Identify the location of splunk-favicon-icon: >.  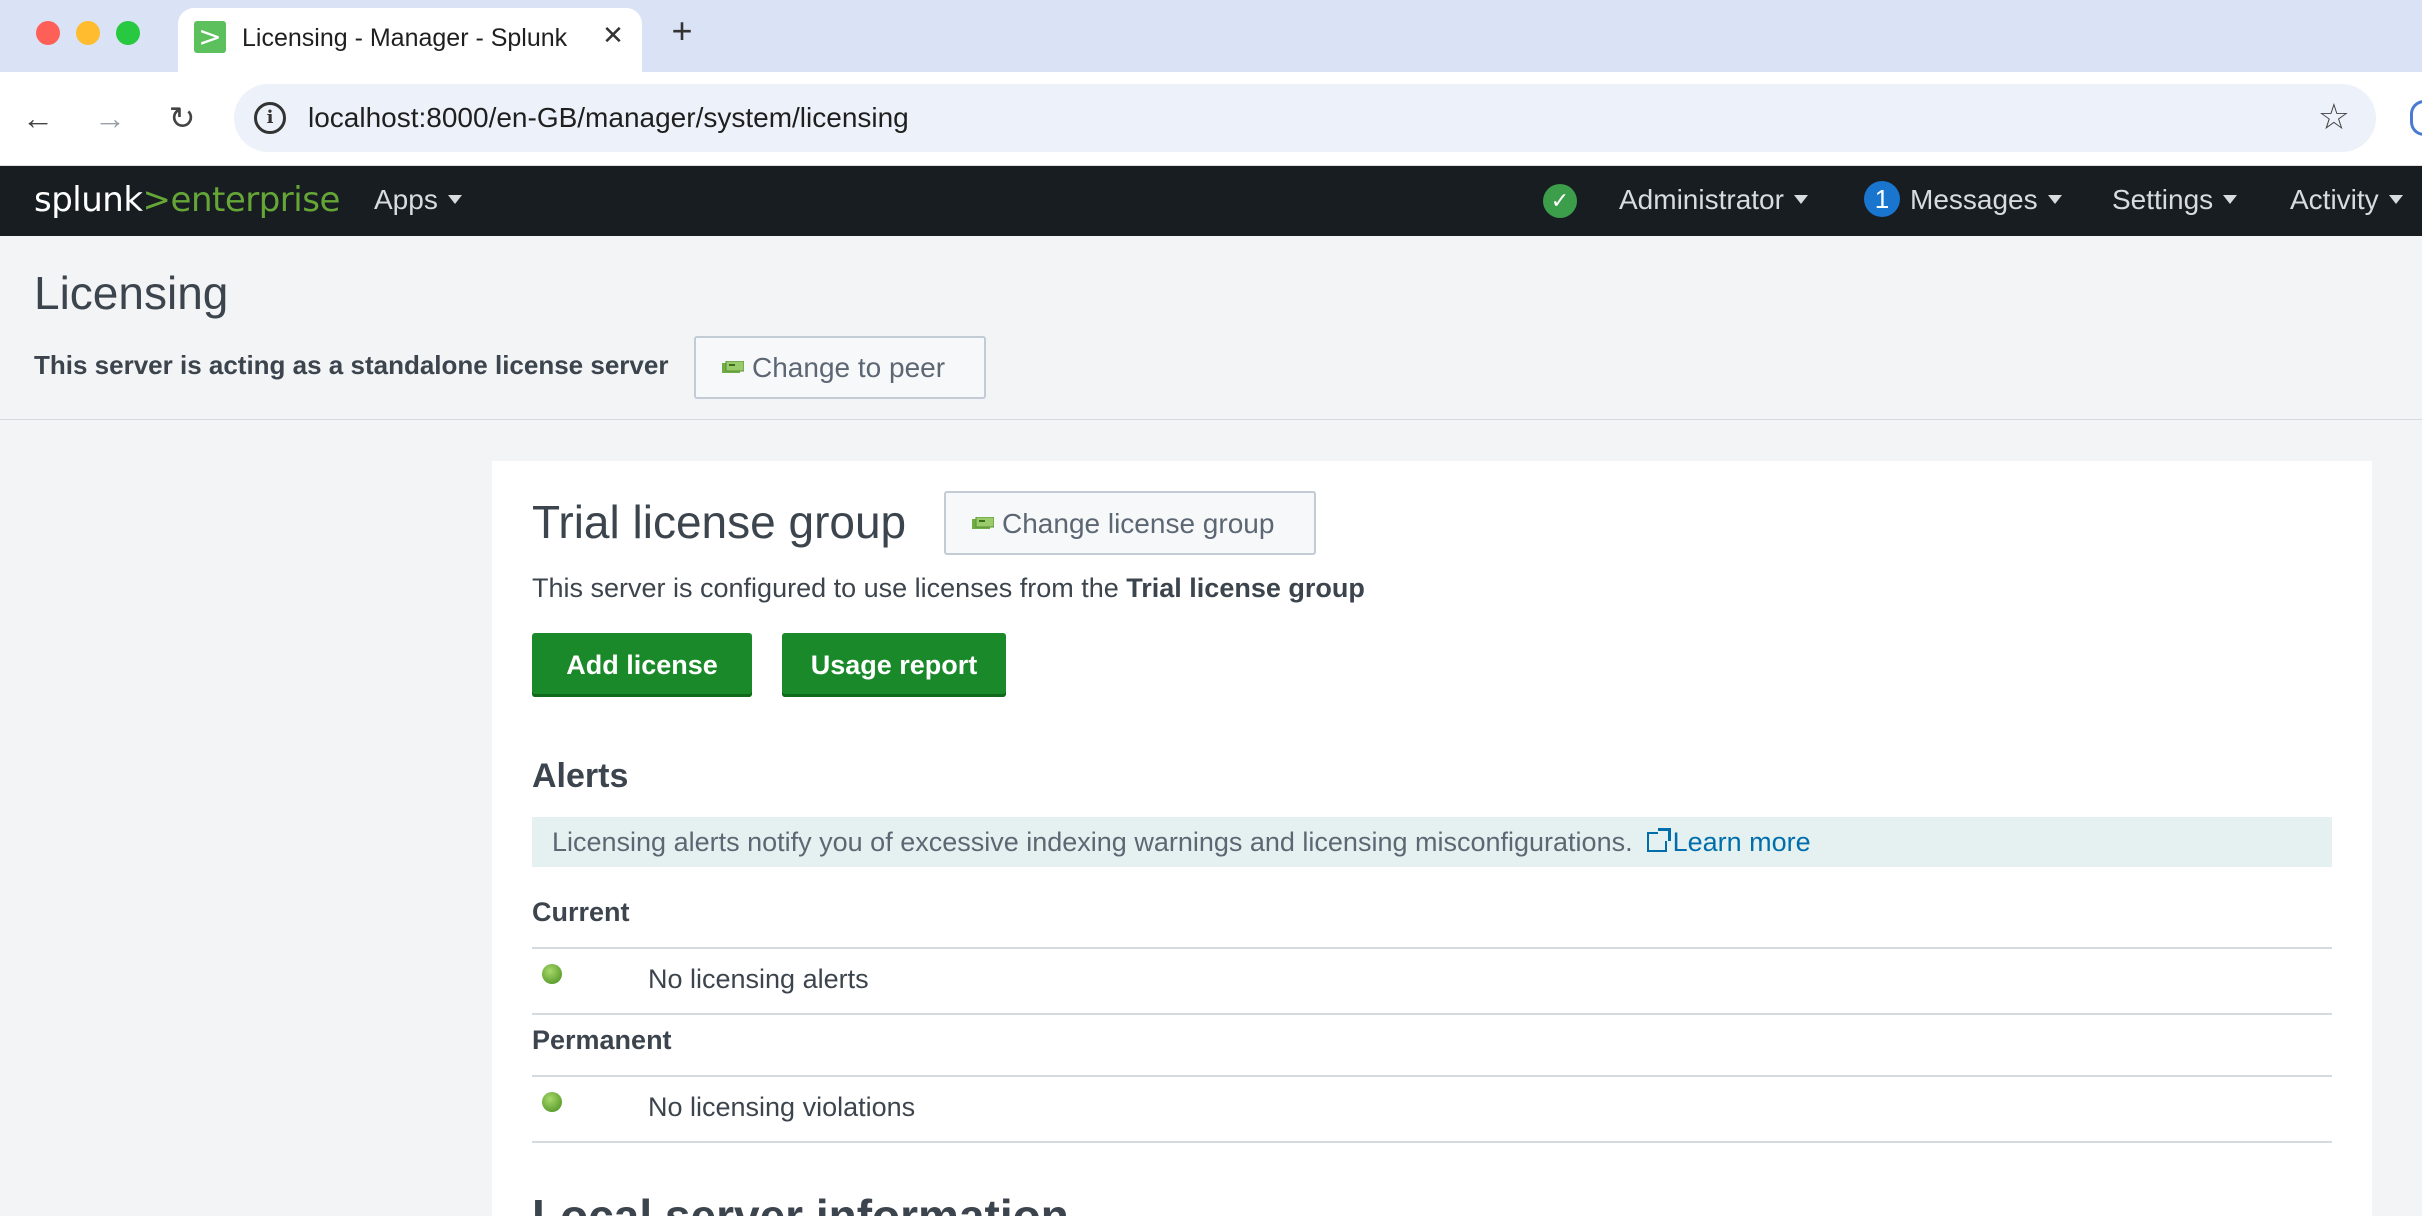
(210, 37).